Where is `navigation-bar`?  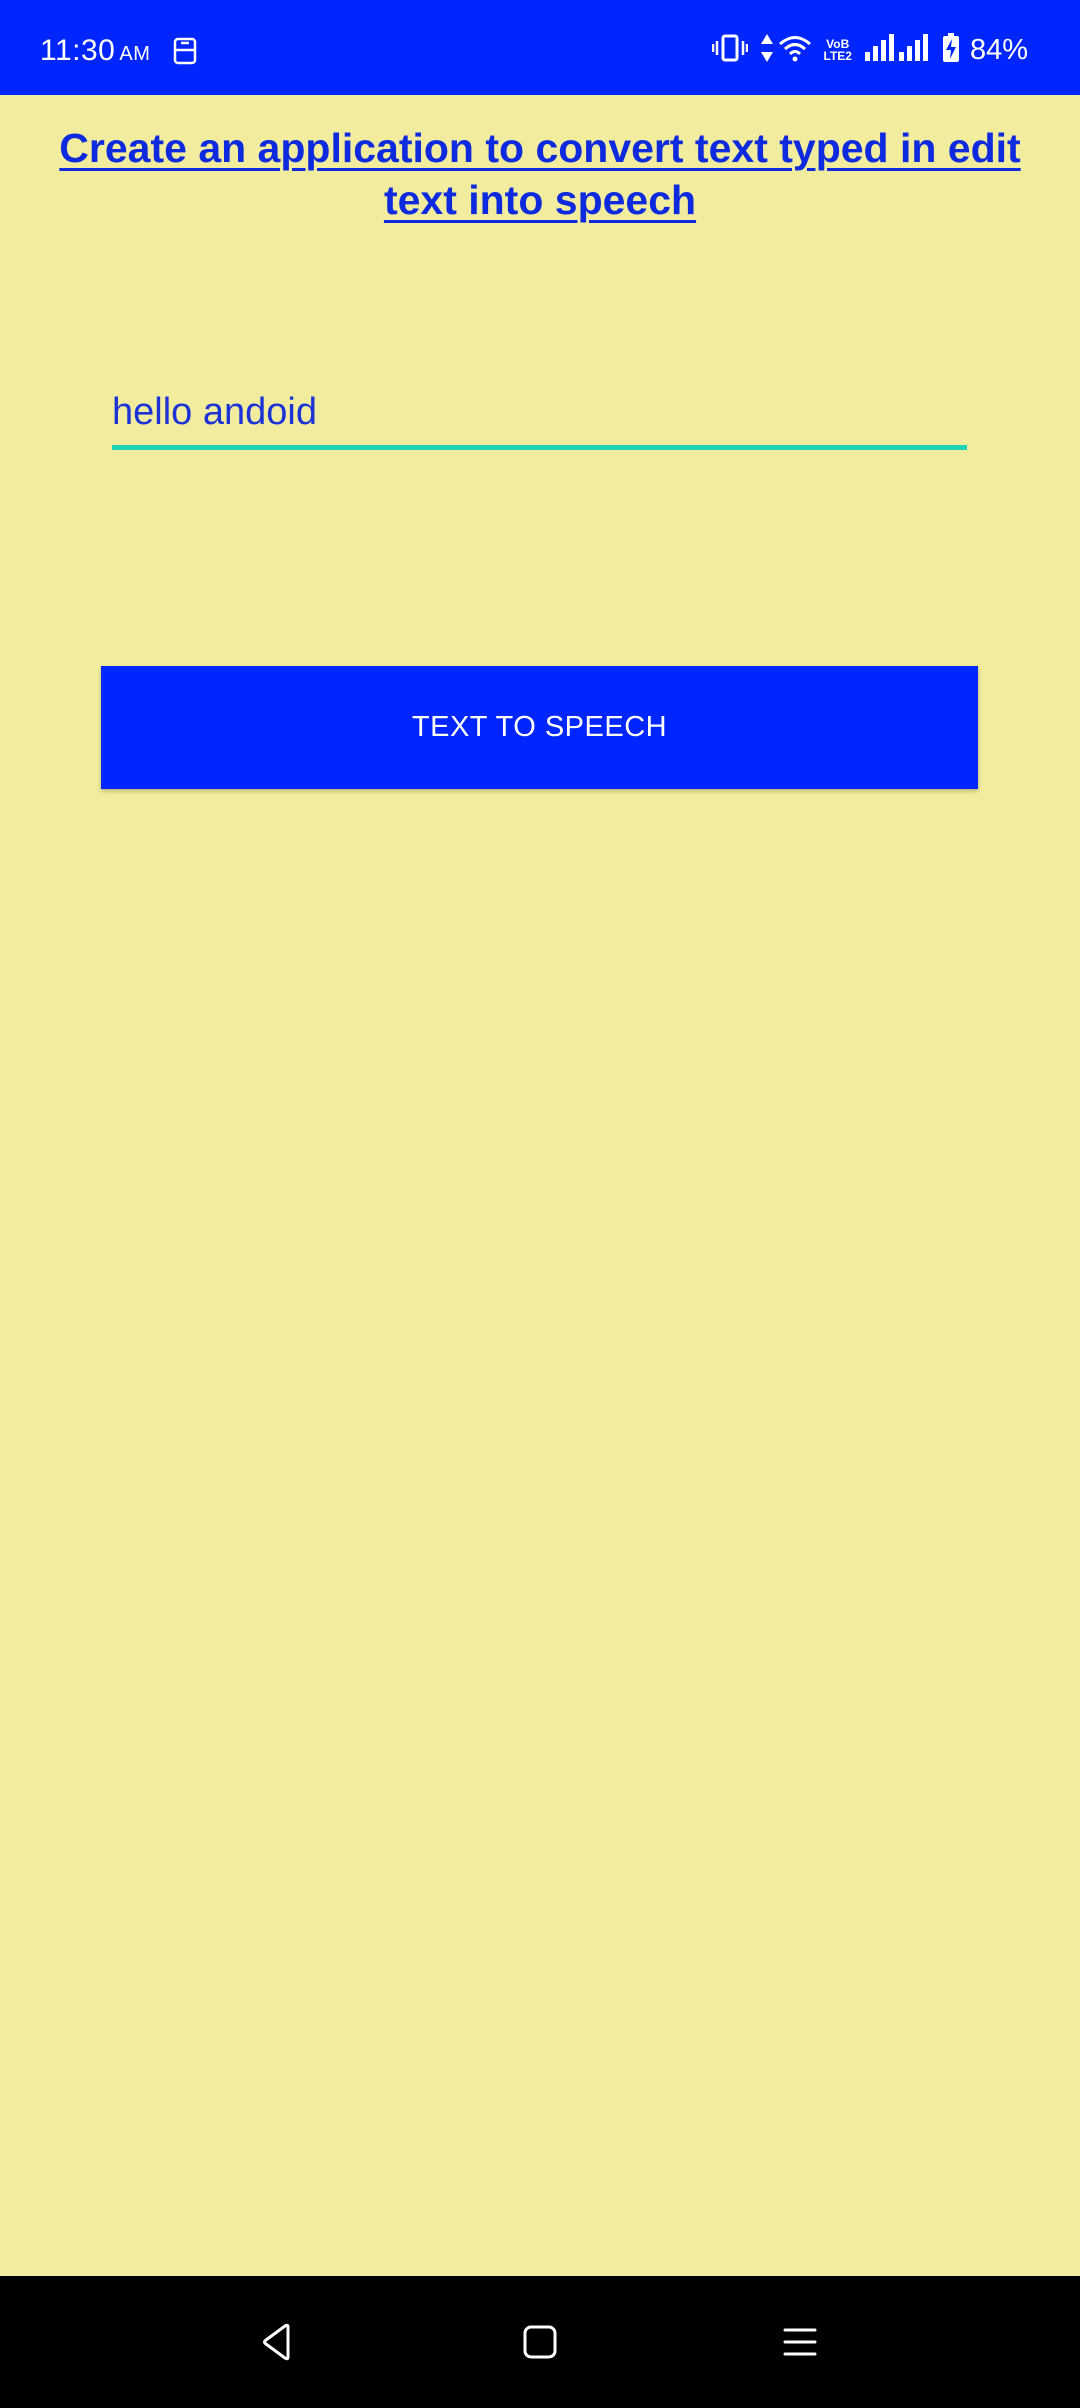 navigation-bar is located at coordinates (540, 2342).